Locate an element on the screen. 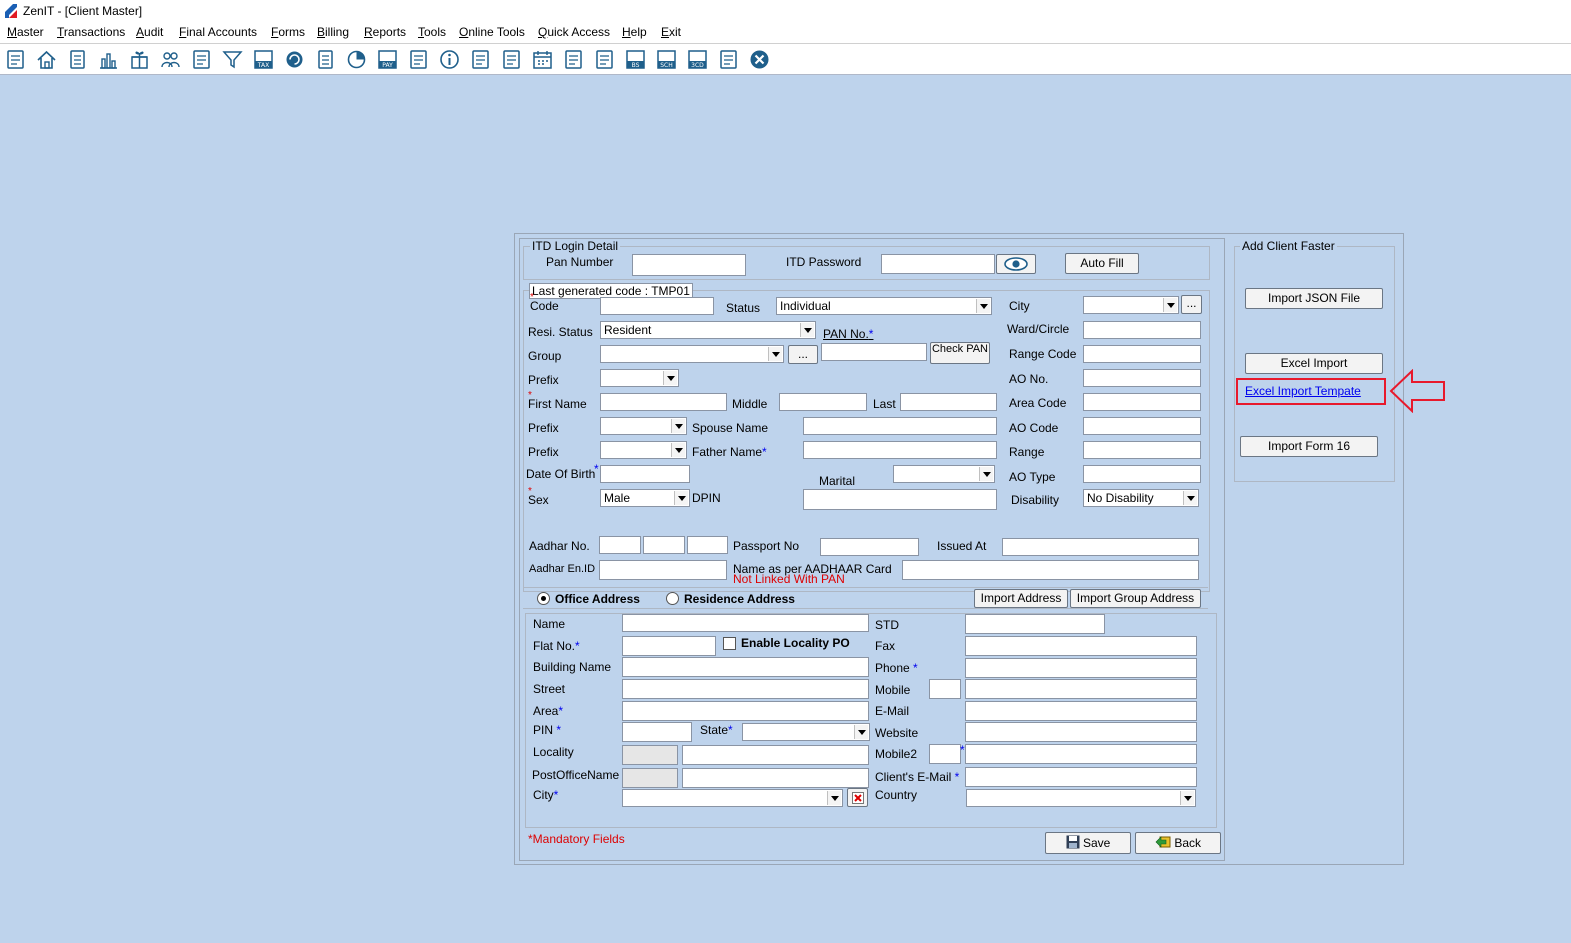 The image size is (1571, 943). menu-billing: Billing is located at coordinates (333, 32).